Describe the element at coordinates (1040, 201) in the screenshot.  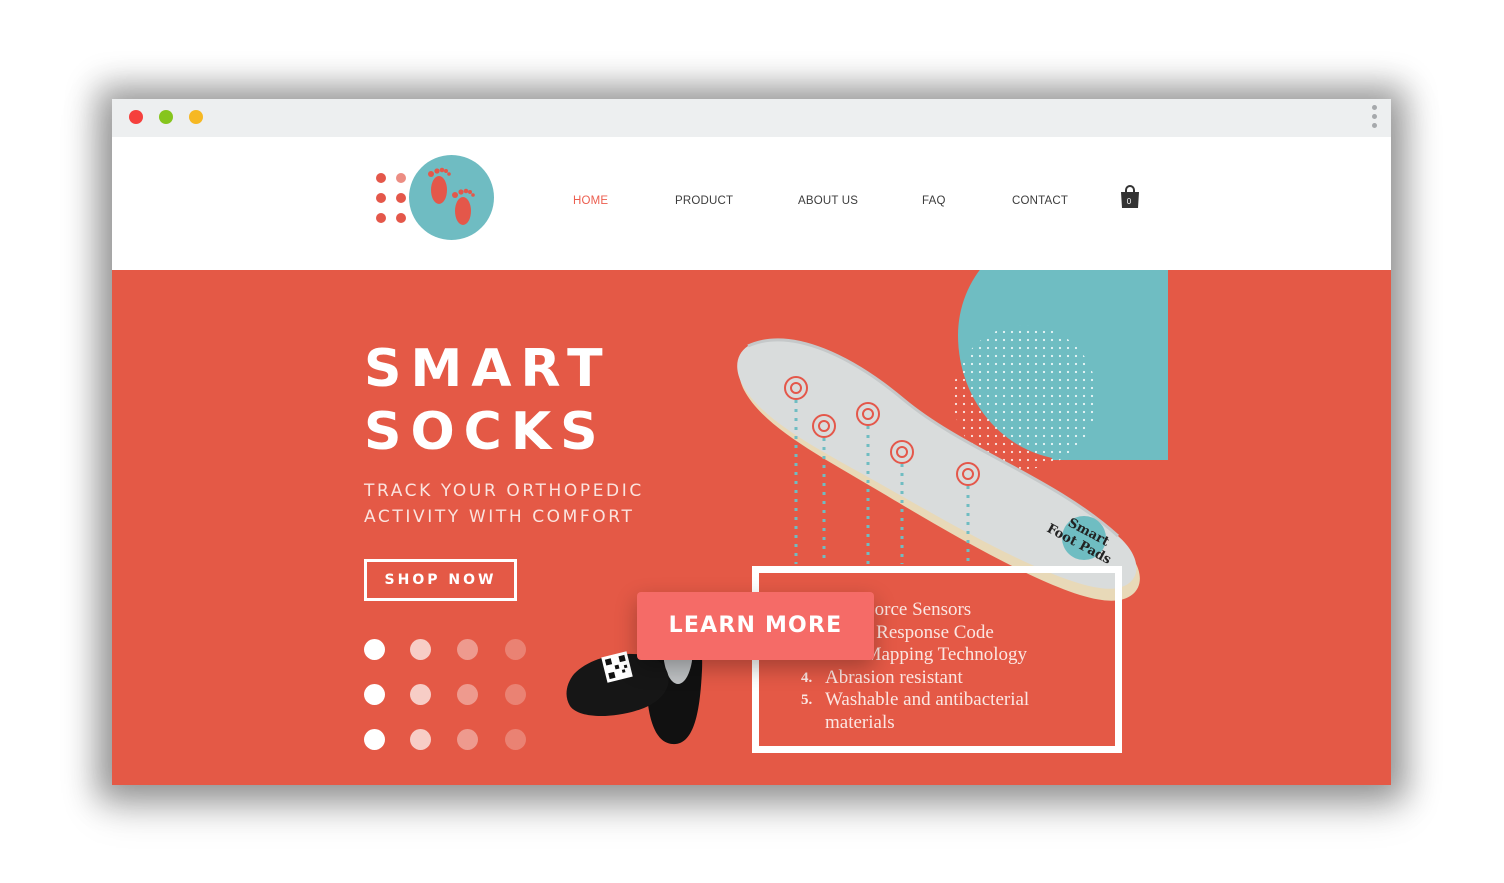
I see `nav-contact: CONTACT` at that location.